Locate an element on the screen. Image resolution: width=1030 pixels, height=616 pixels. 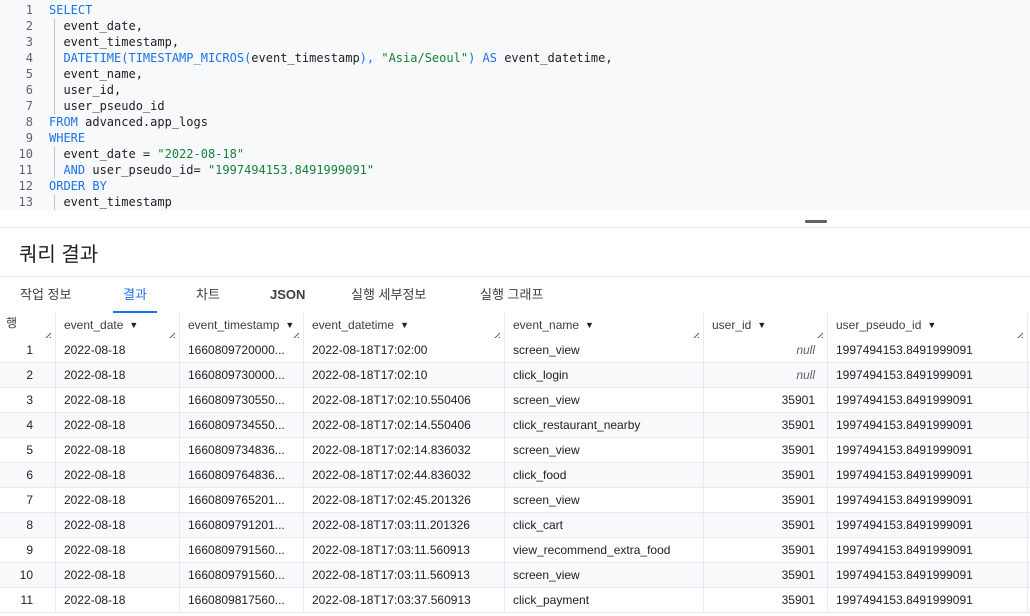
tab-6: 실행 그래프 is located at coordinates (511, 295).